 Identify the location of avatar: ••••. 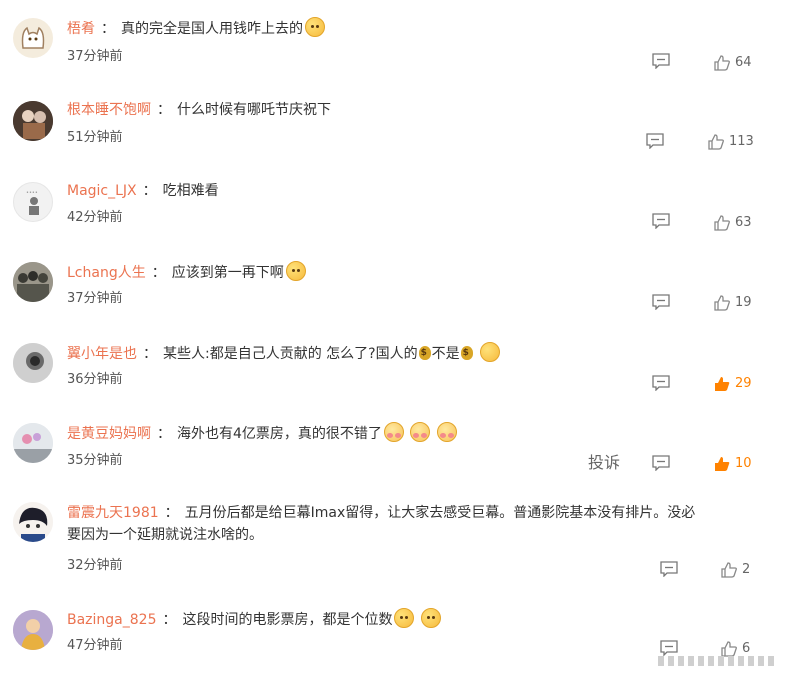
(33, 202).